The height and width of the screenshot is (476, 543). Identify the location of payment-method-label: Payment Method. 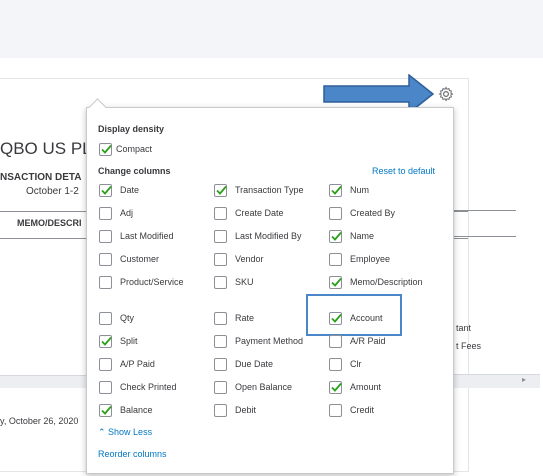
(269, 341).